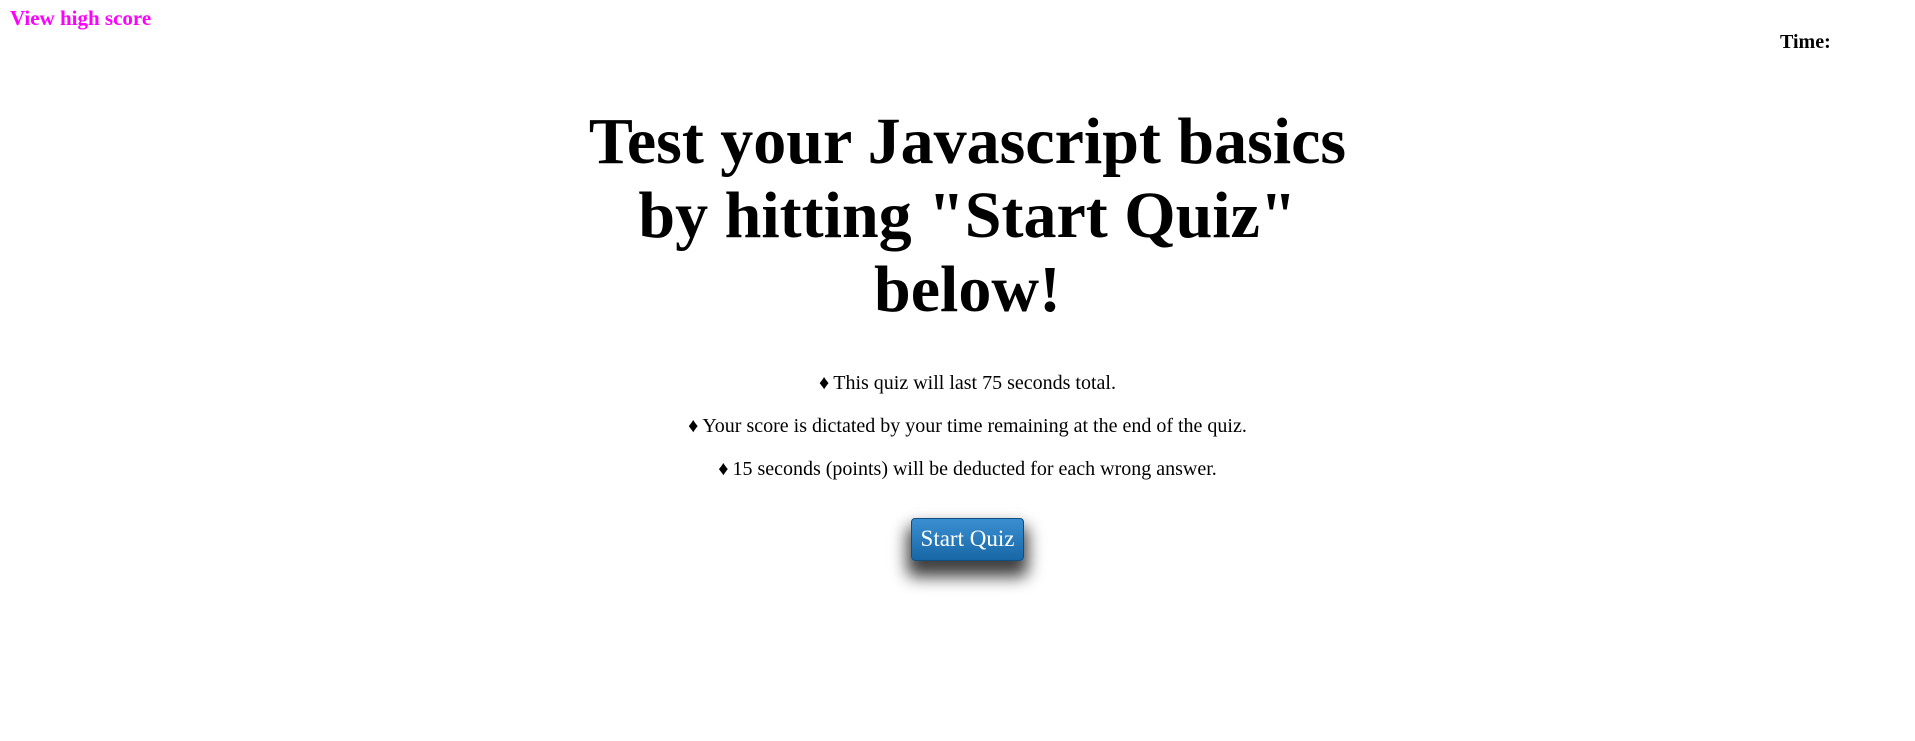  I want to click on timer: Time:, so click(1808, 42).